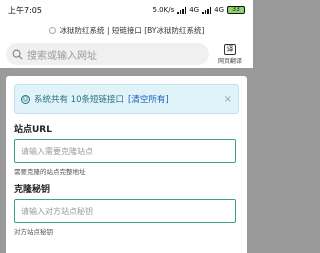  I want to click on search-input: 搜索或输入网址, so click(107, 54).